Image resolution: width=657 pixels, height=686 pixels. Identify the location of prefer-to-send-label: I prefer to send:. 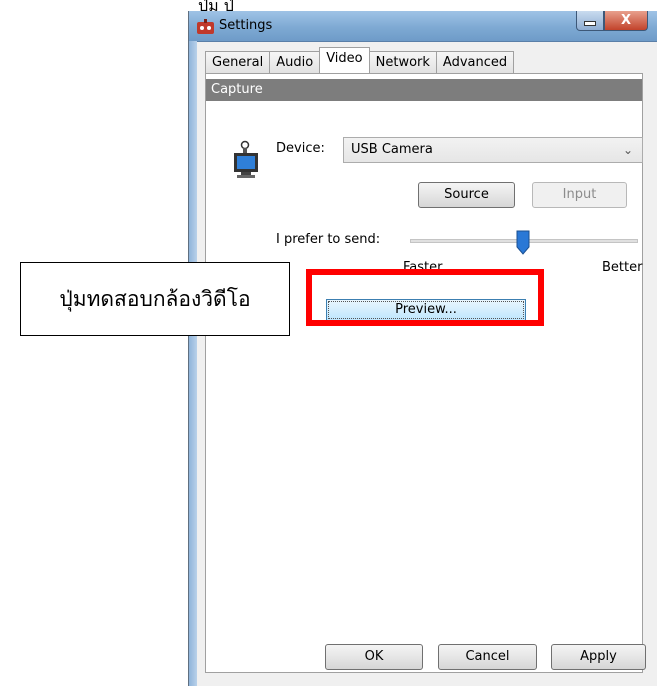
(328, 239).